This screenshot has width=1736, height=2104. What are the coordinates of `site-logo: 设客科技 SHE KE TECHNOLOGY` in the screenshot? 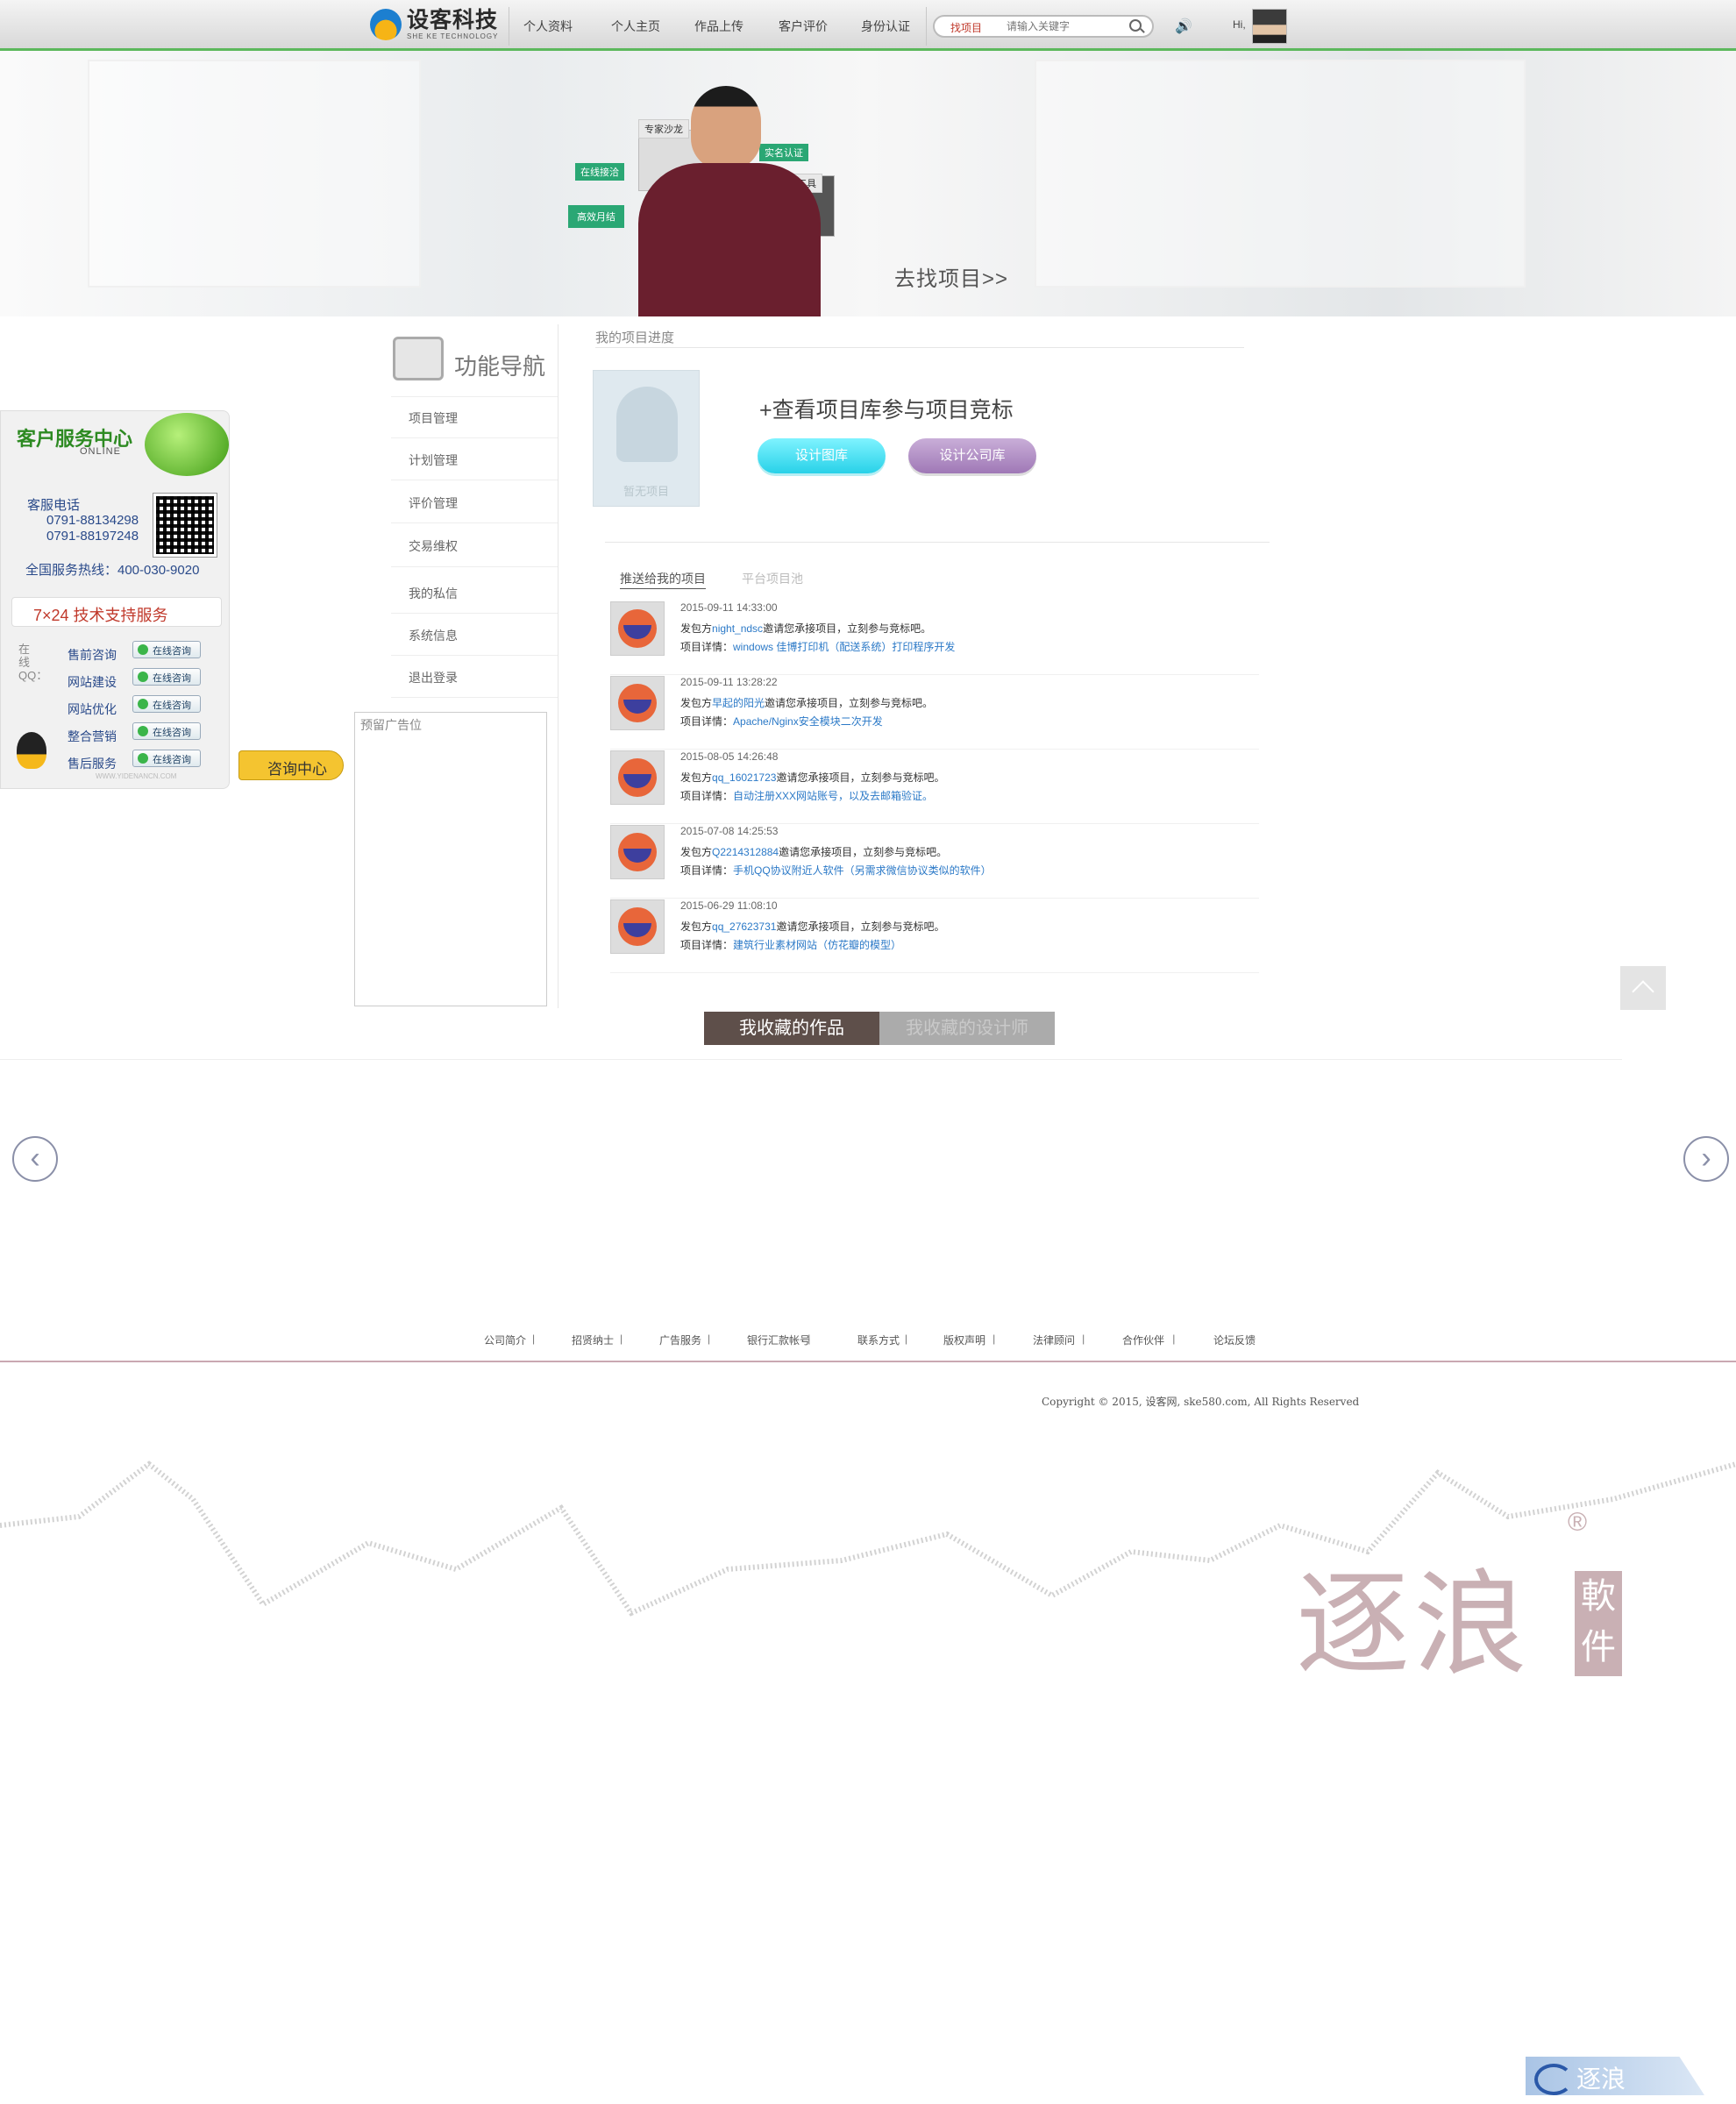 It's located at (436, 24).